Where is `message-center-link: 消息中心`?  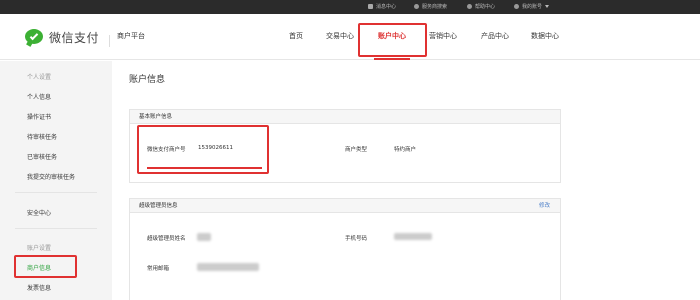 message-center-link: 消息中心 is located at coordinates (382, 7).